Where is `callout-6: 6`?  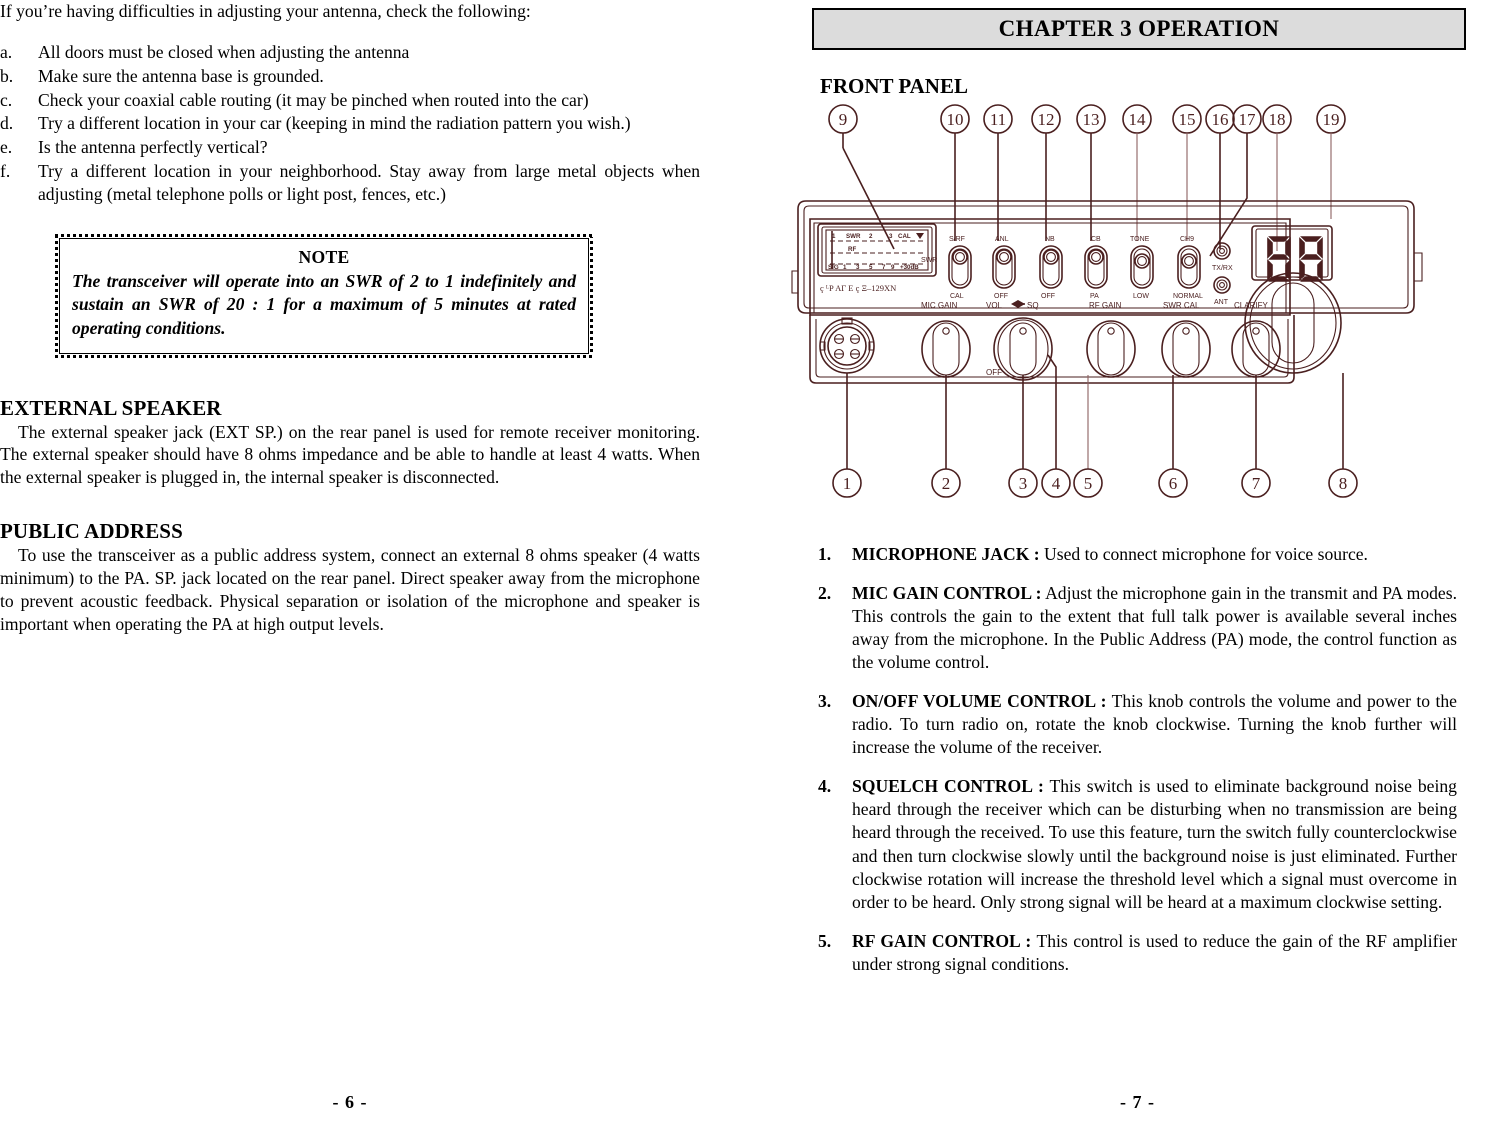
callout-6: 6 is located at coordinates (1173, 483).